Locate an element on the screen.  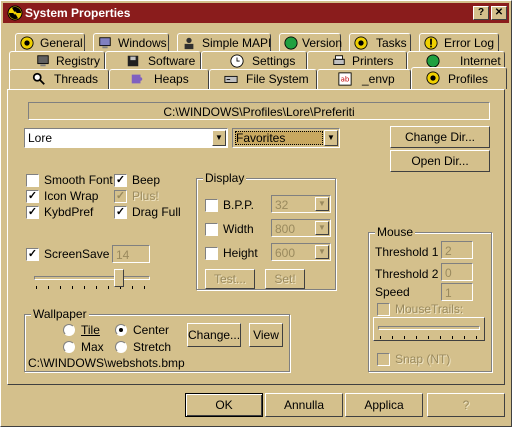
bpp-checkbox is located at coordinates (211, 205).